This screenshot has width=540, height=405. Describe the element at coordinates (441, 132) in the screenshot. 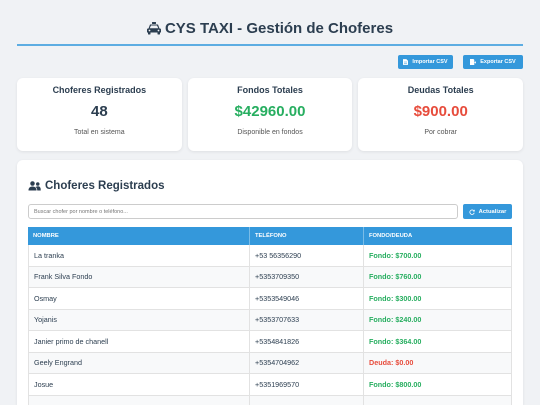

I see `stat-caption: Por cobrar` at that location.